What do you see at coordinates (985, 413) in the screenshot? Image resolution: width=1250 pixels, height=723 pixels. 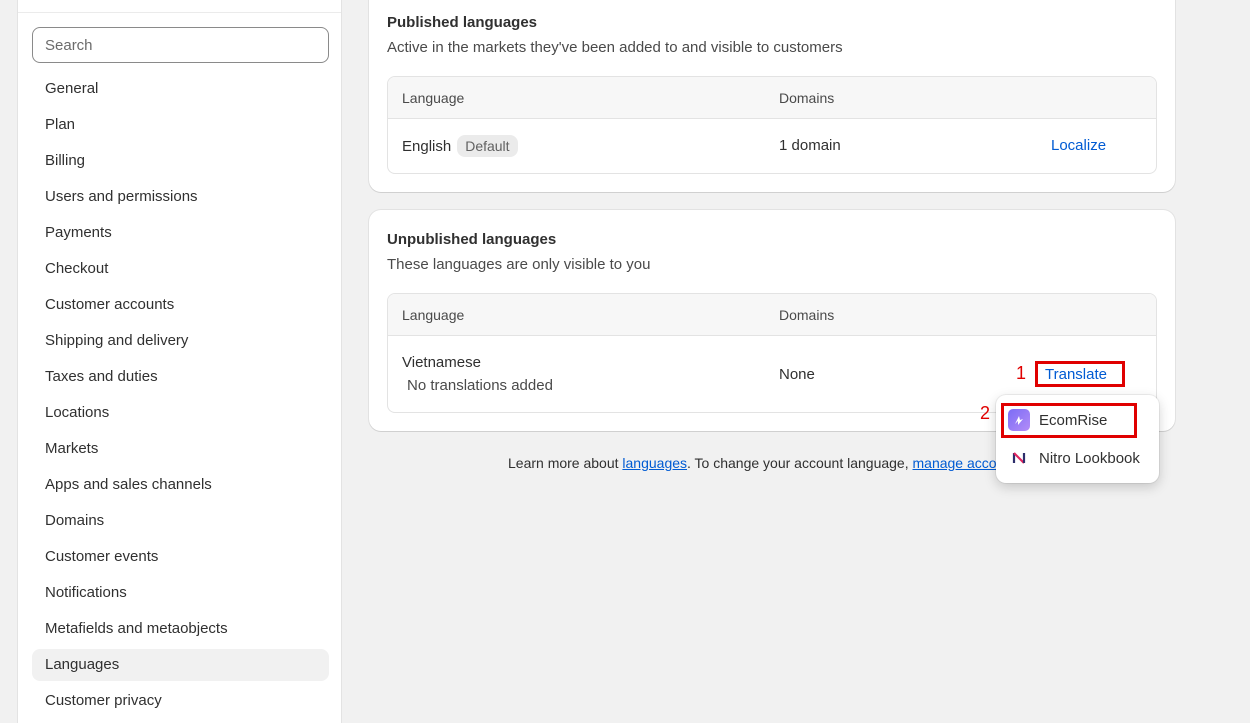 I see `annotation-step-2: 2` at bounding box center [985, 413].